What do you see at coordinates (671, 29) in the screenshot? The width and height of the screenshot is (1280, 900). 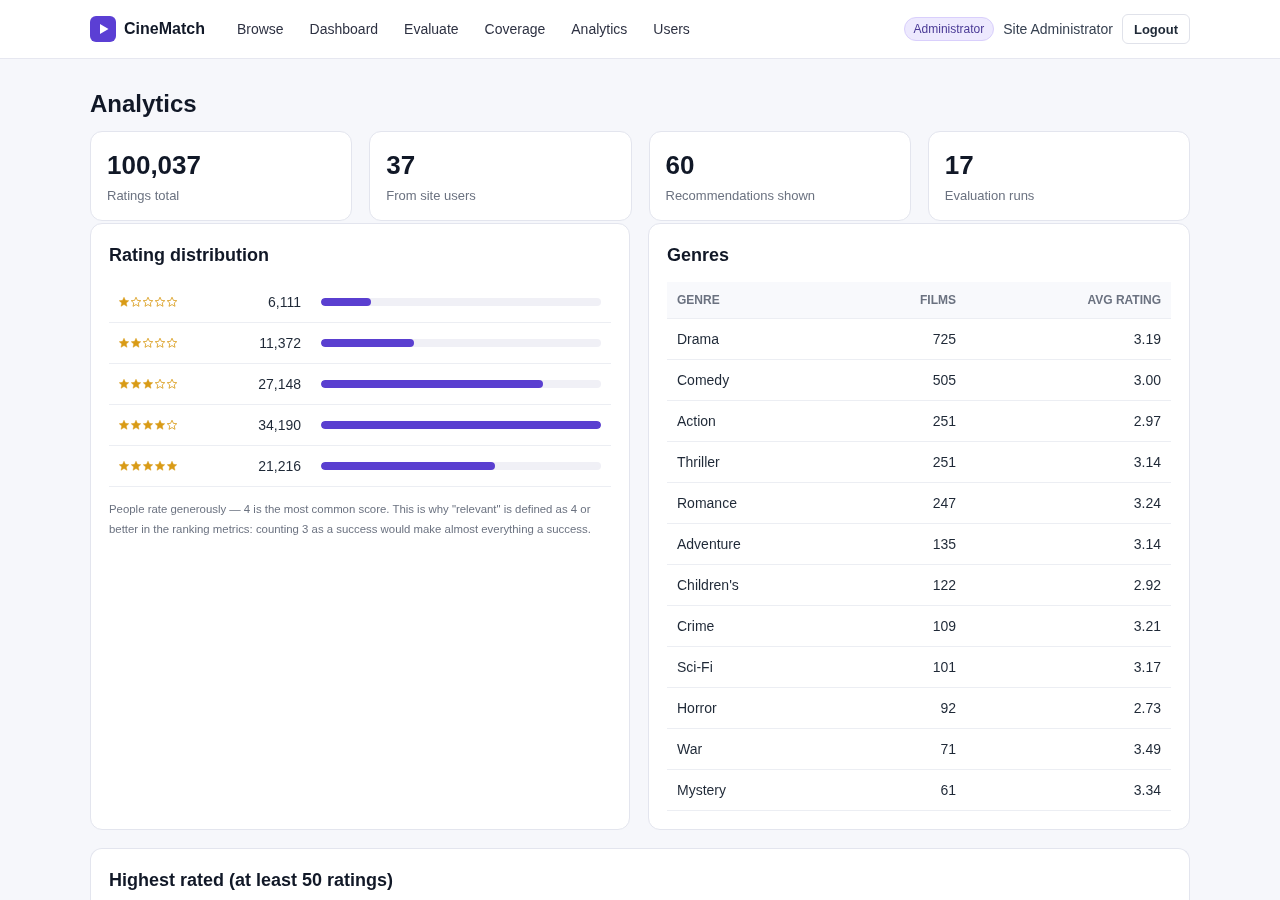 I see `nav-link: Users` at bounding box center [671, 29].